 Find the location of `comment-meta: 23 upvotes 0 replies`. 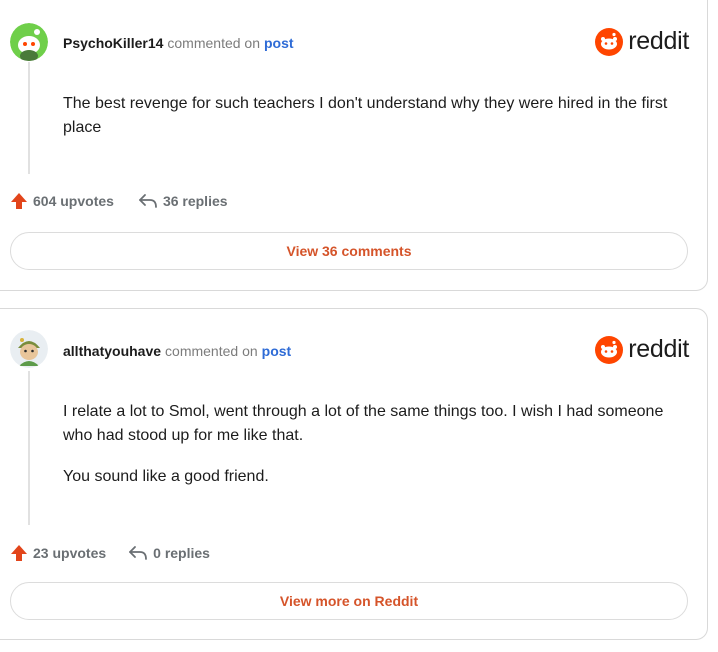

comment-meta: 23 upvotes 0 replies is located at coordinates (122, 553).